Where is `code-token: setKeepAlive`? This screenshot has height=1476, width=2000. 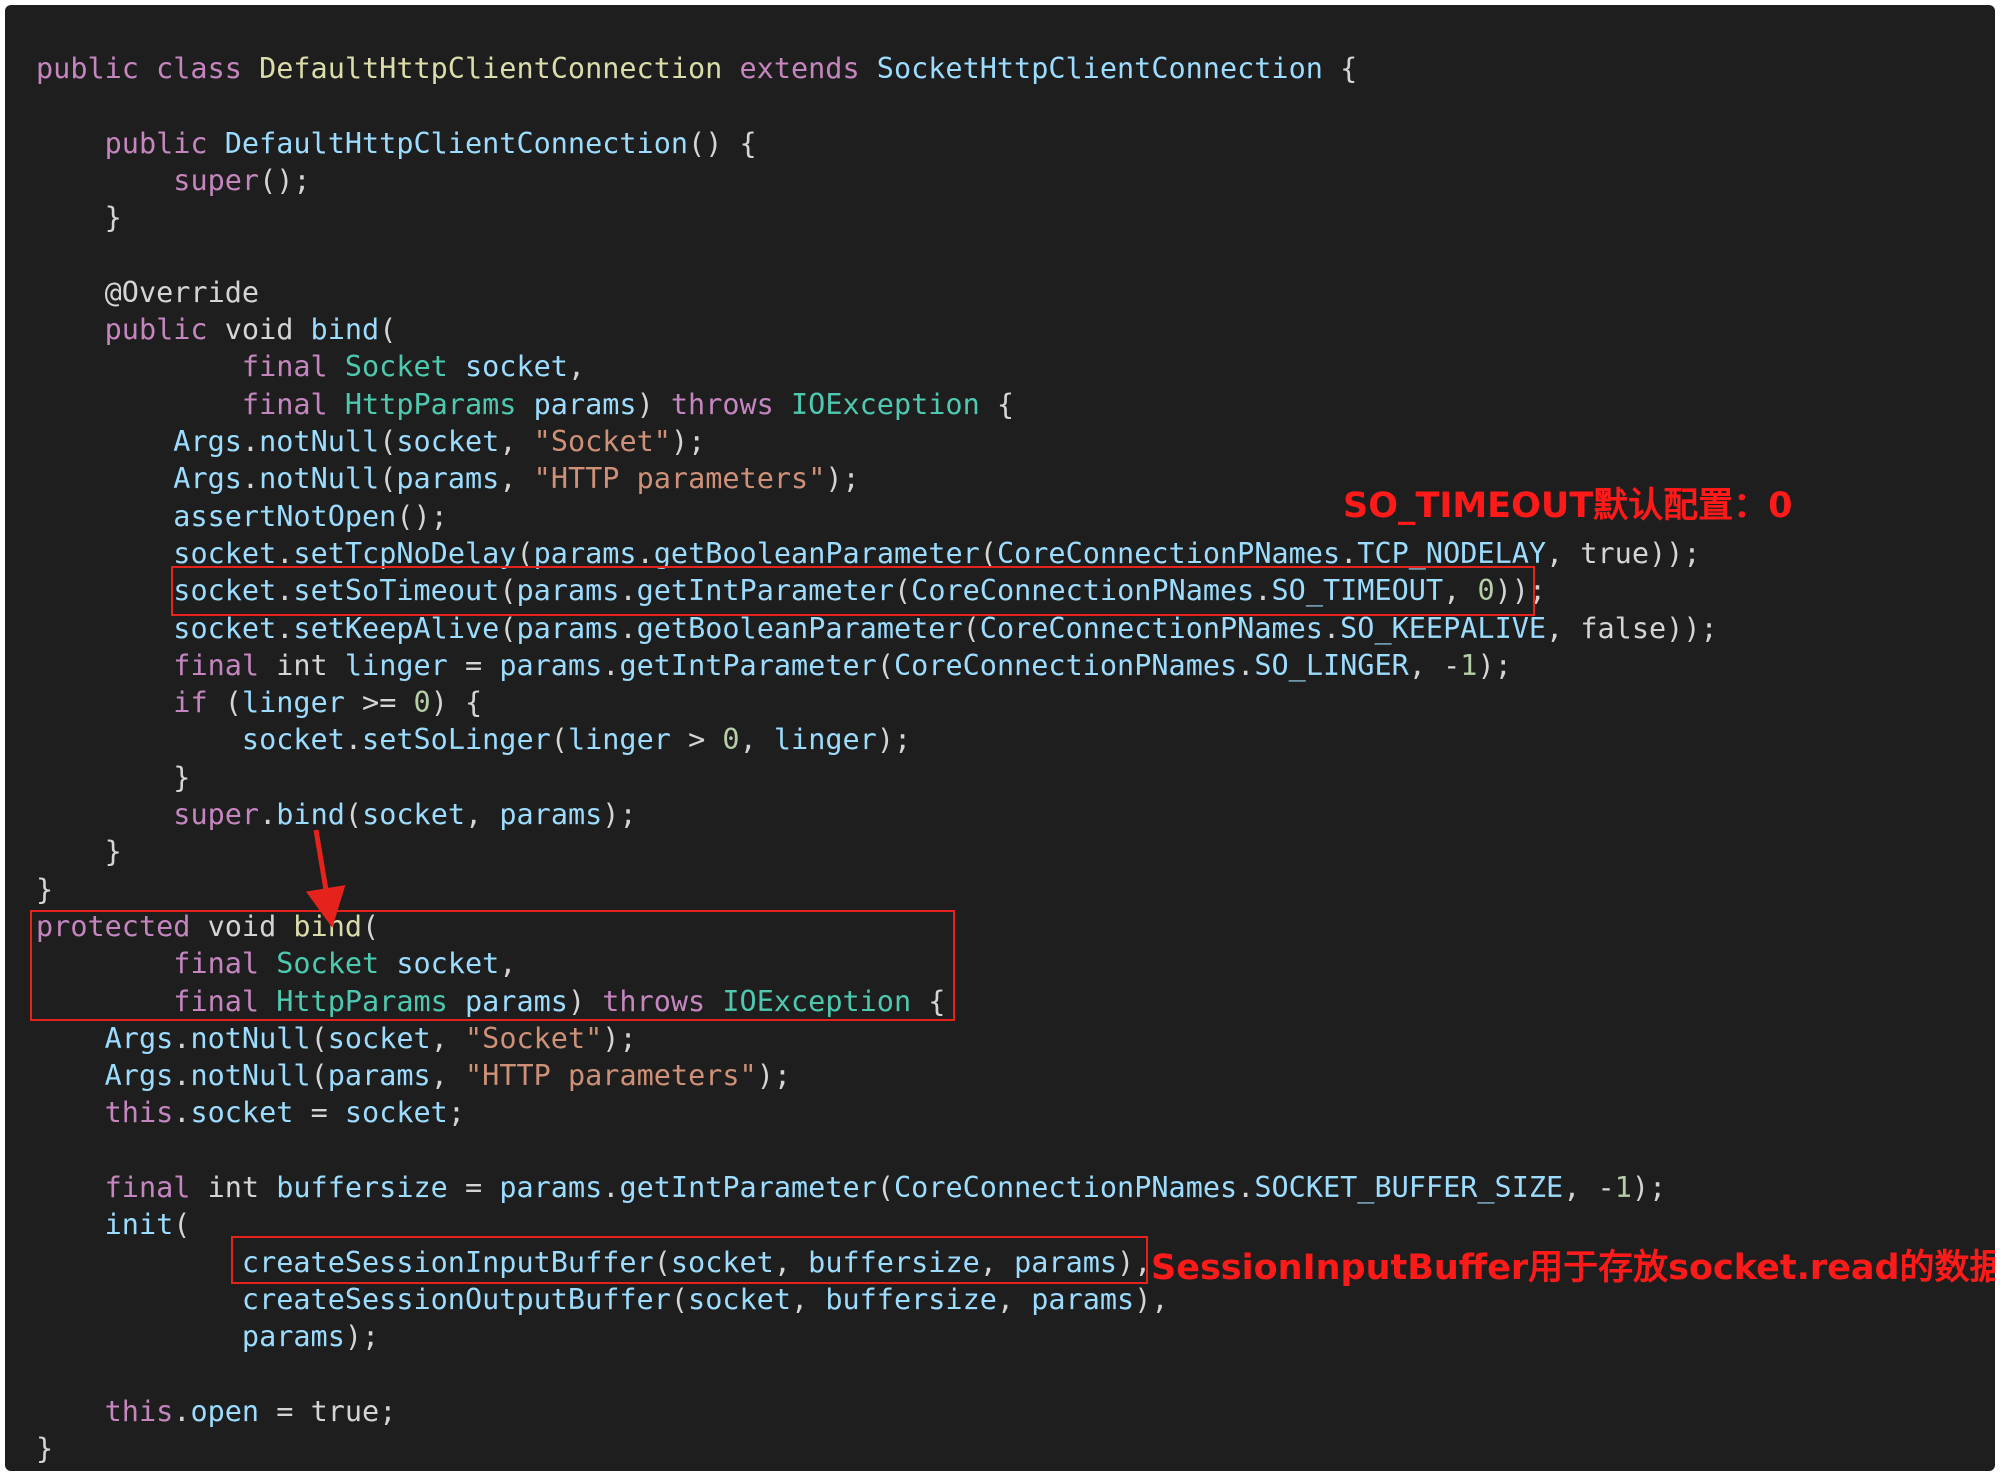 code-token: setKeepAlive is located at coordinates (396, 628).